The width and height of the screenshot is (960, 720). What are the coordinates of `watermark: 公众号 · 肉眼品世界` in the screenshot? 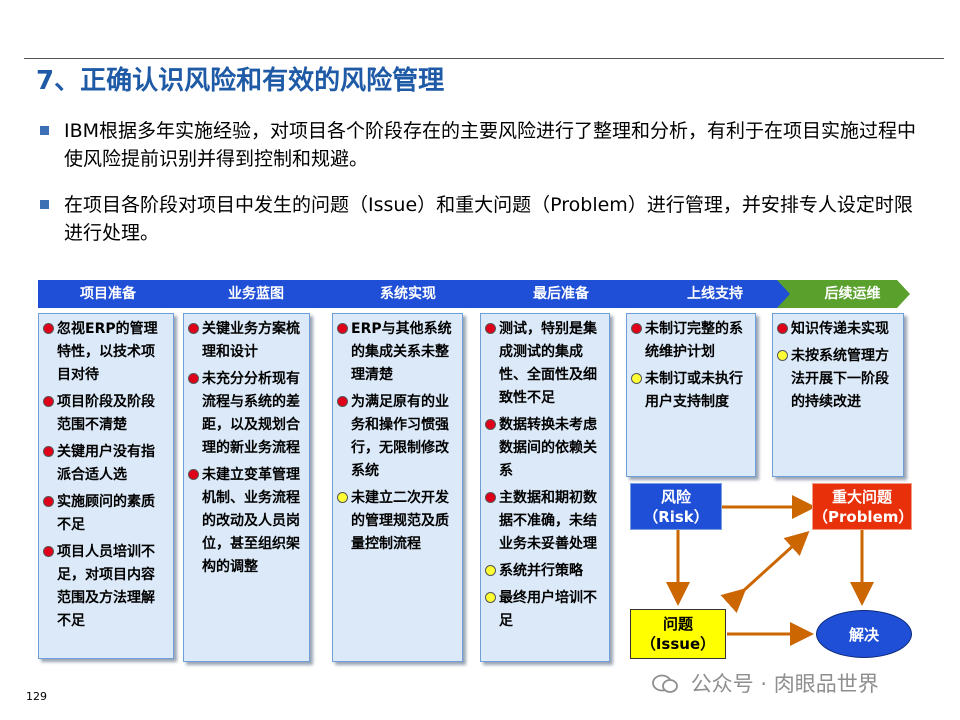 It's located at (765, 683).